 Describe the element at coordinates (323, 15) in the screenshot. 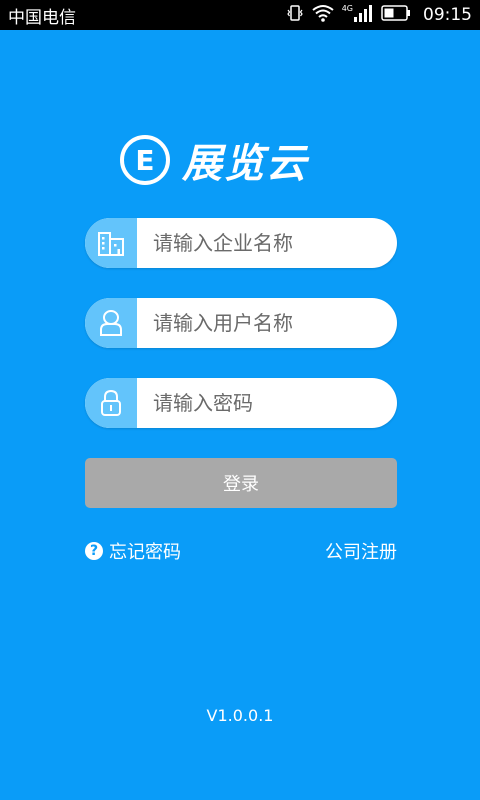

I see `wifi-icon` at that location.